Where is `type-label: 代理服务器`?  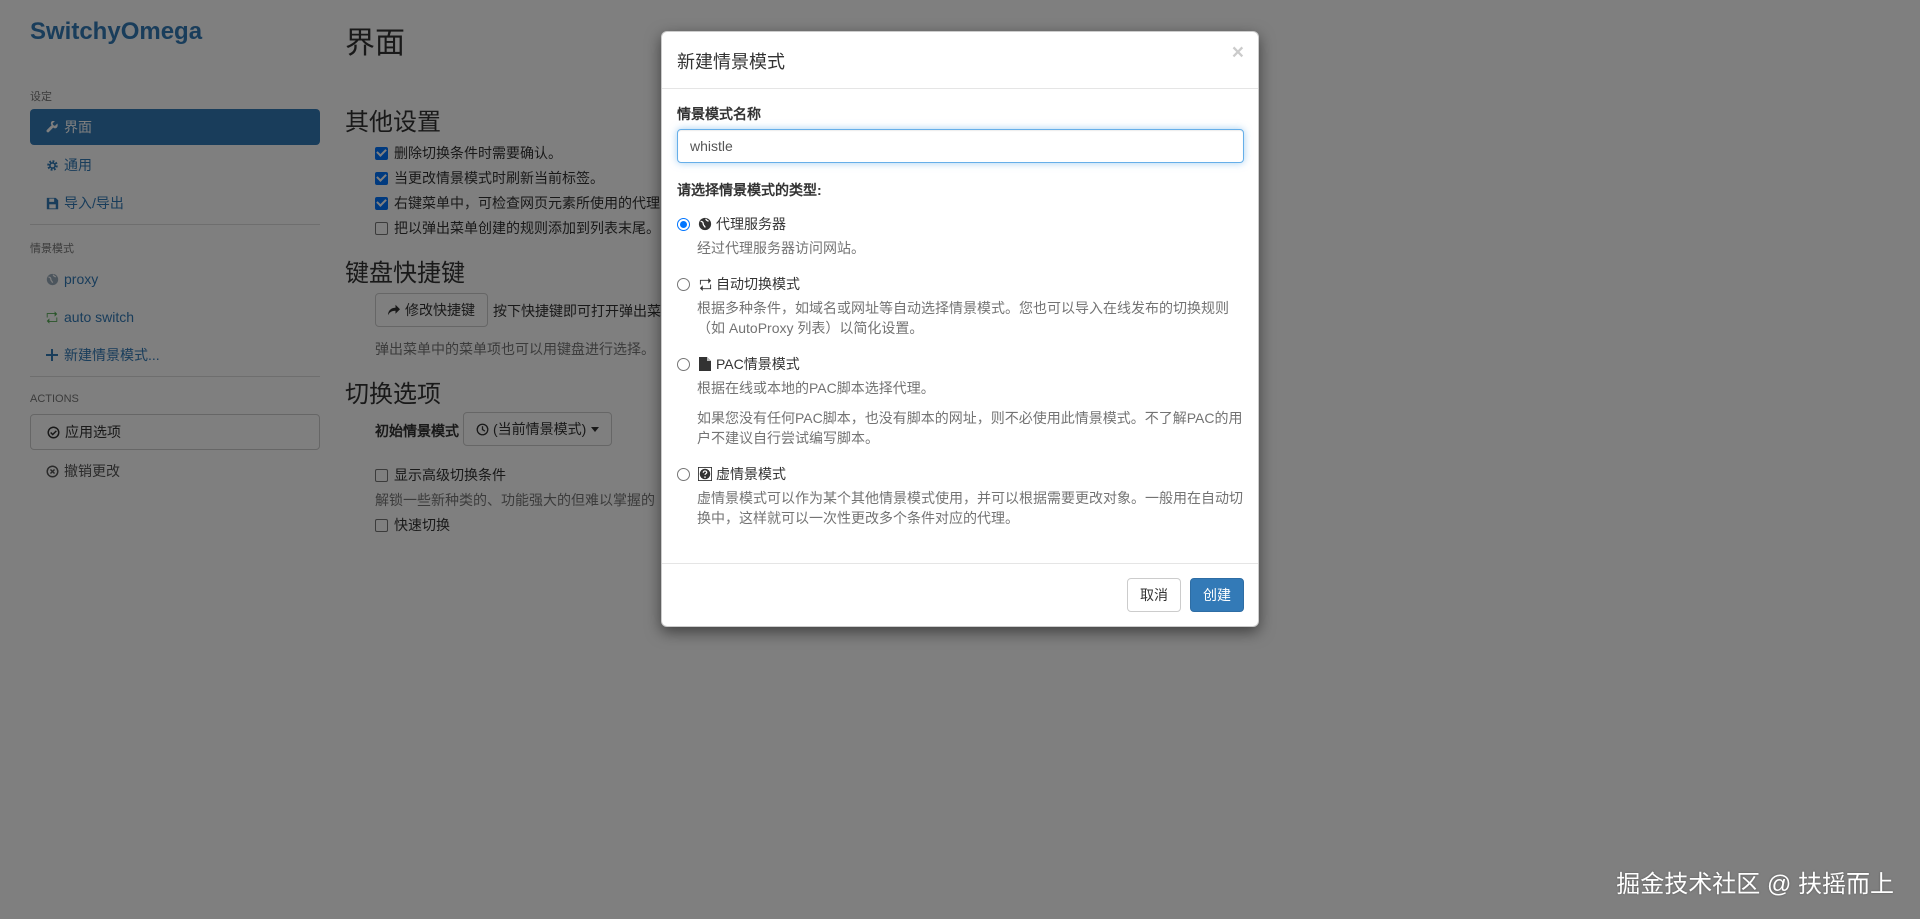 type-label: 代理服务器 is located at coordinates (751, 224).